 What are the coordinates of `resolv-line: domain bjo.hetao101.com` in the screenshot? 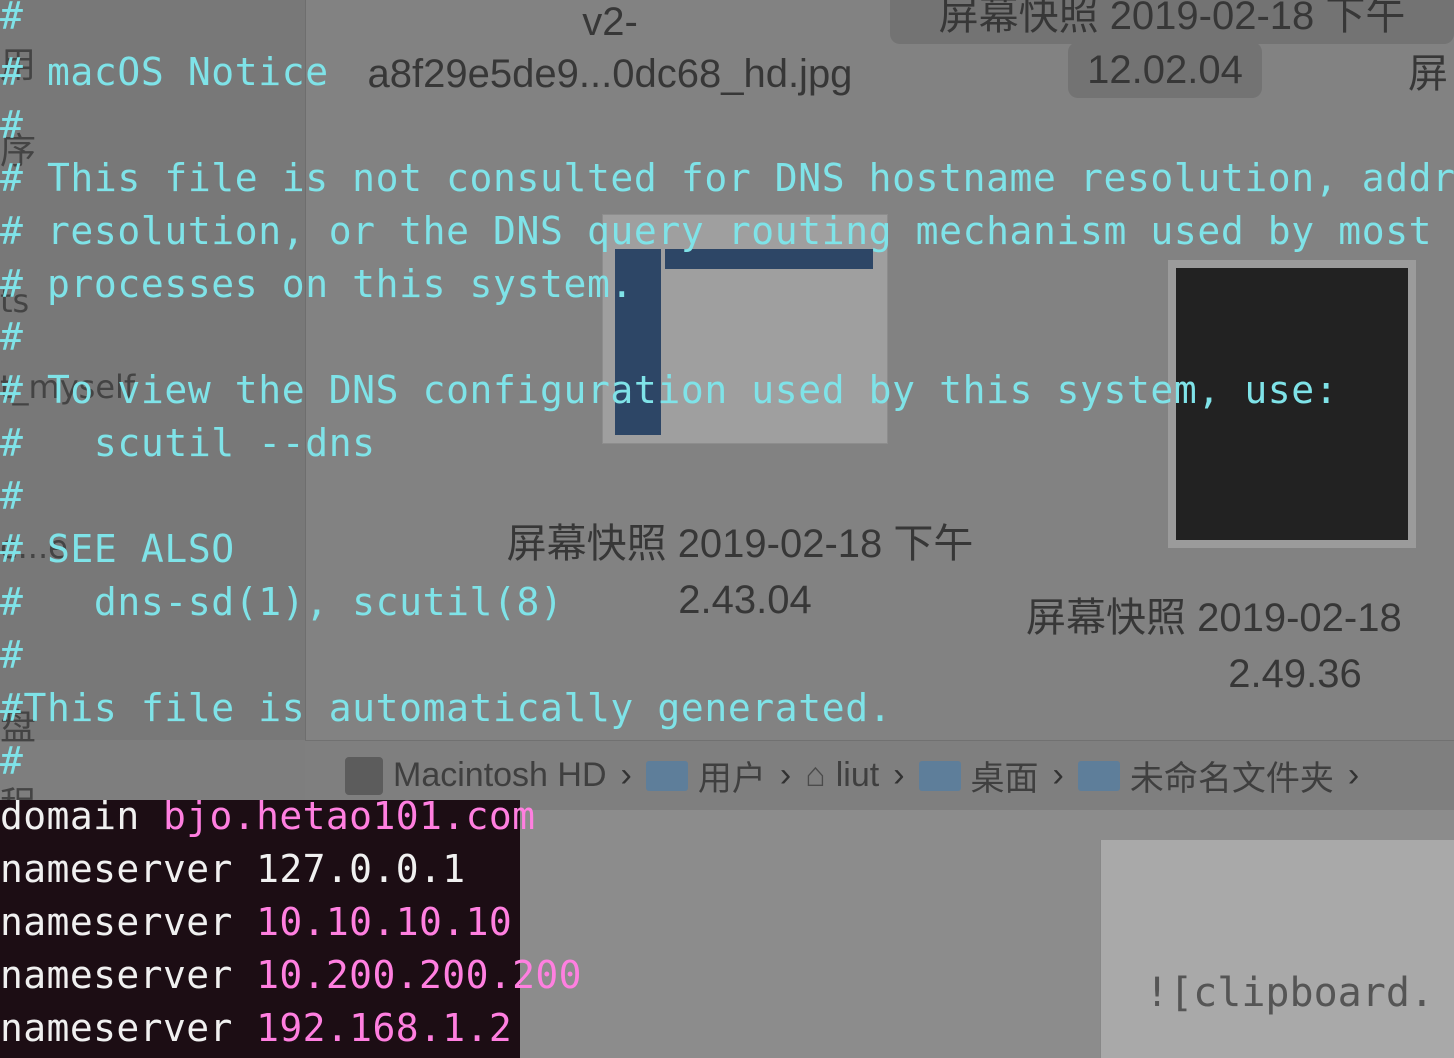 It's located at (268, 816).